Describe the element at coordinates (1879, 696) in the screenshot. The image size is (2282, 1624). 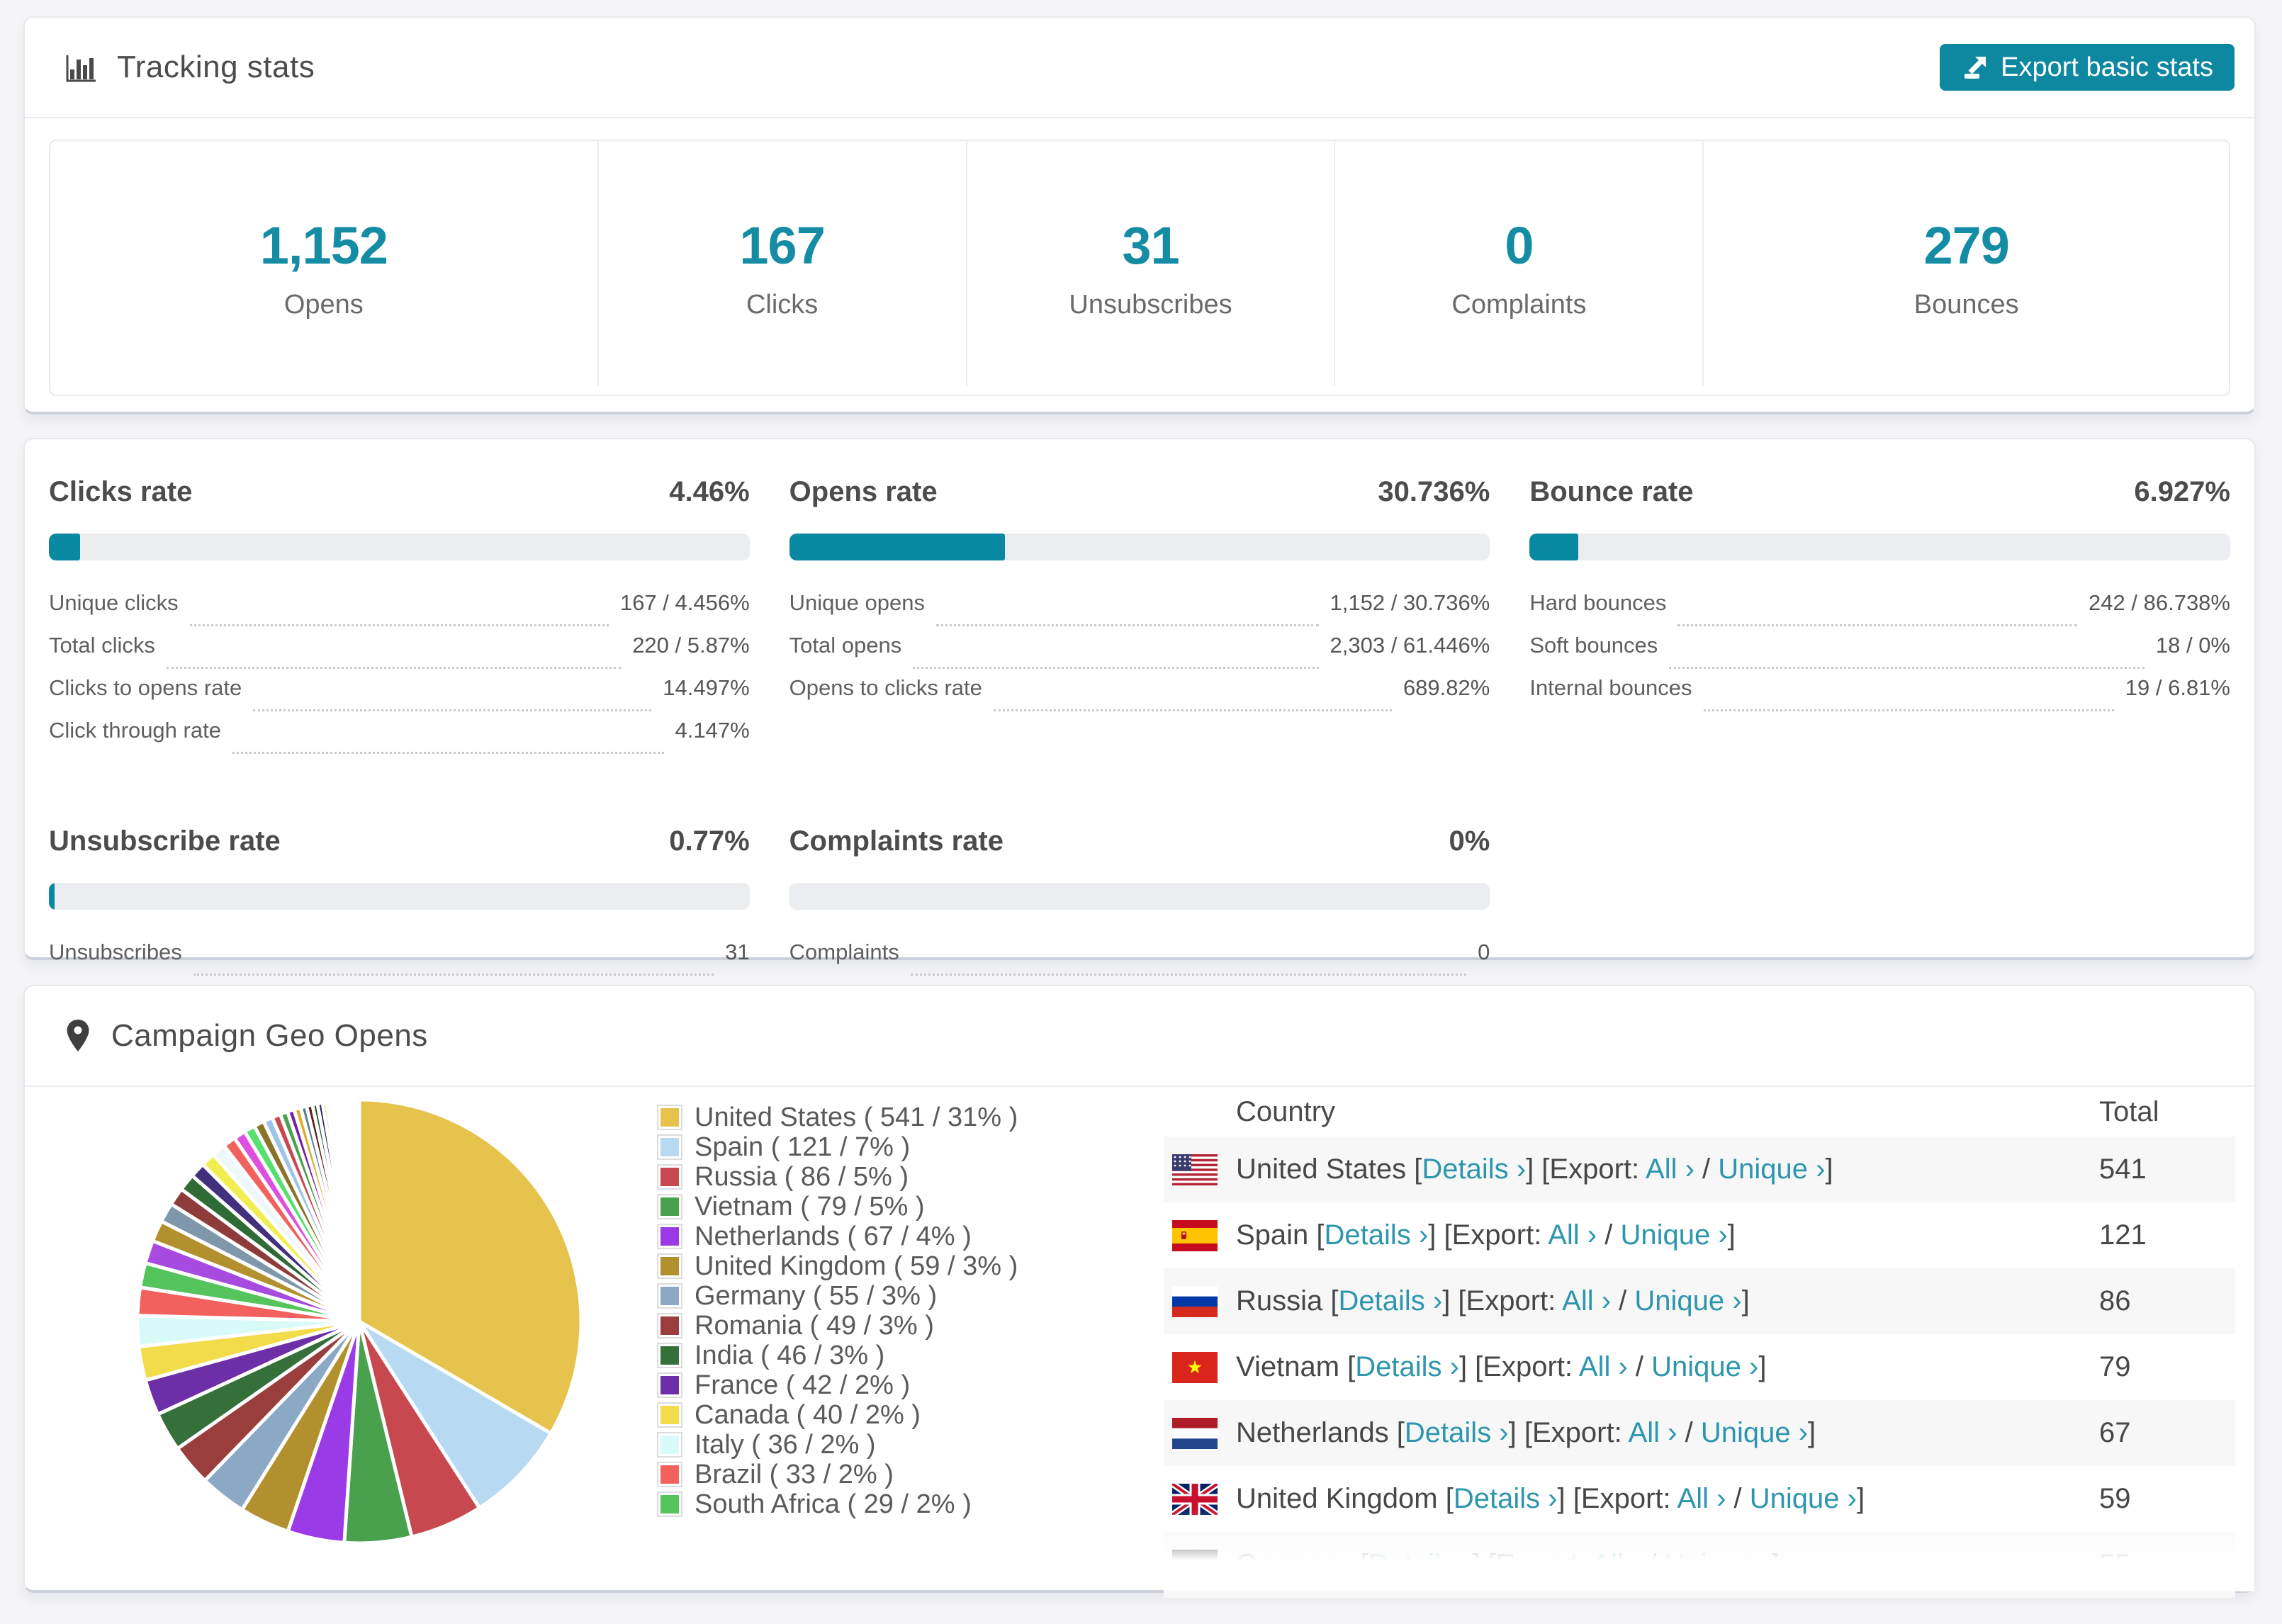
I see `rate-detail-row: Internal bounces 19 / 6.81%` at that location.